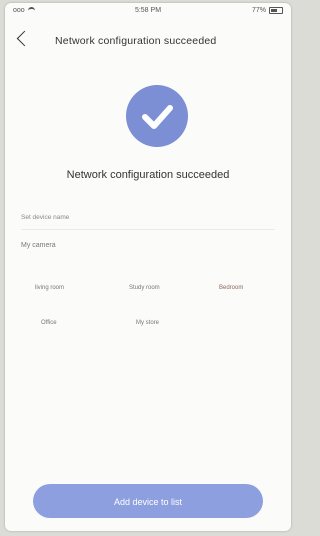 The width and height of the screenshot is (320, 536). What do you see at coordinates (144, 288) in the screenshot?
I see `location-chip-study-room: Study room` at bounding box center [144, 288].